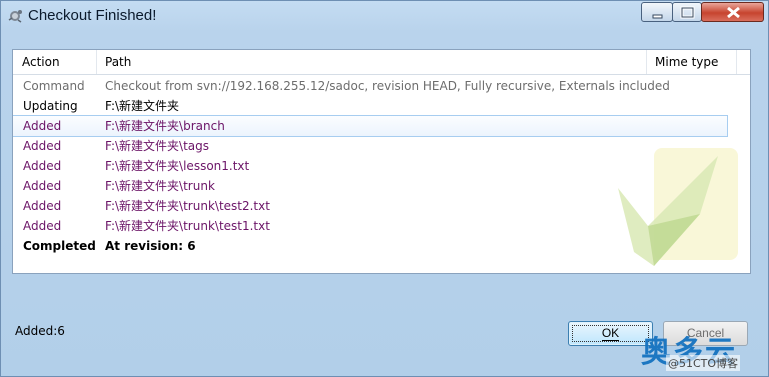 The image size is (769, 377). I want to click on row-action: Command, so click(54, 86).